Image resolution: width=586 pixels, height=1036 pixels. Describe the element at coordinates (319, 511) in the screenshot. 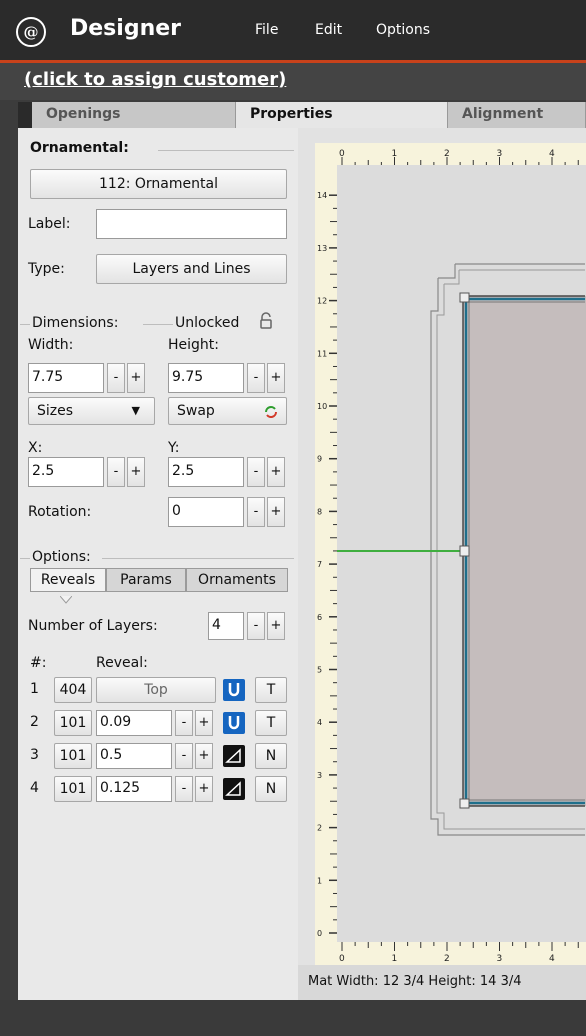

I see `ruler-left-label: 8` at that location.